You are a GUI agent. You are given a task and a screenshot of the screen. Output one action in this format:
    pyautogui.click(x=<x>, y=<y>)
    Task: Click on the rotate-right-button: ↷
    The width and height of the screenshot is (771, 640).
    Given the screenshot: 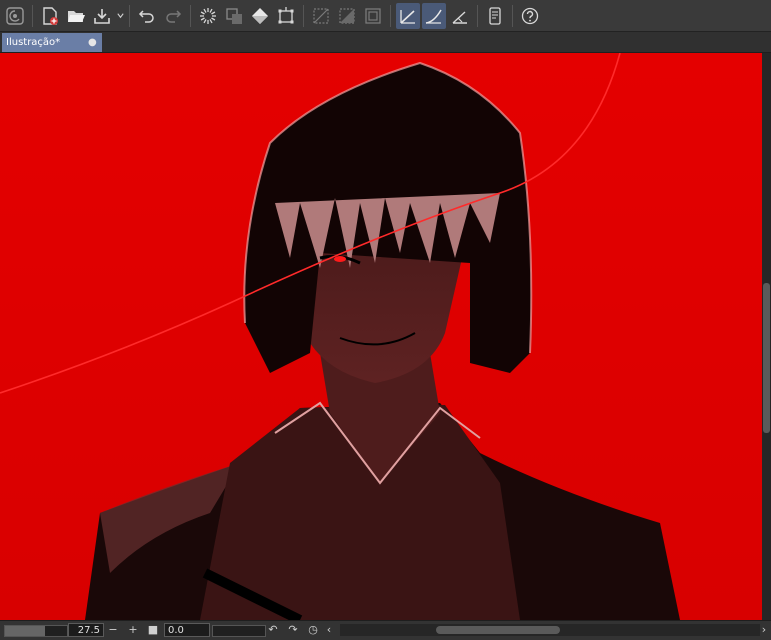 What is the action you would take?
    pyautogui.click(x=293, y=630)
    